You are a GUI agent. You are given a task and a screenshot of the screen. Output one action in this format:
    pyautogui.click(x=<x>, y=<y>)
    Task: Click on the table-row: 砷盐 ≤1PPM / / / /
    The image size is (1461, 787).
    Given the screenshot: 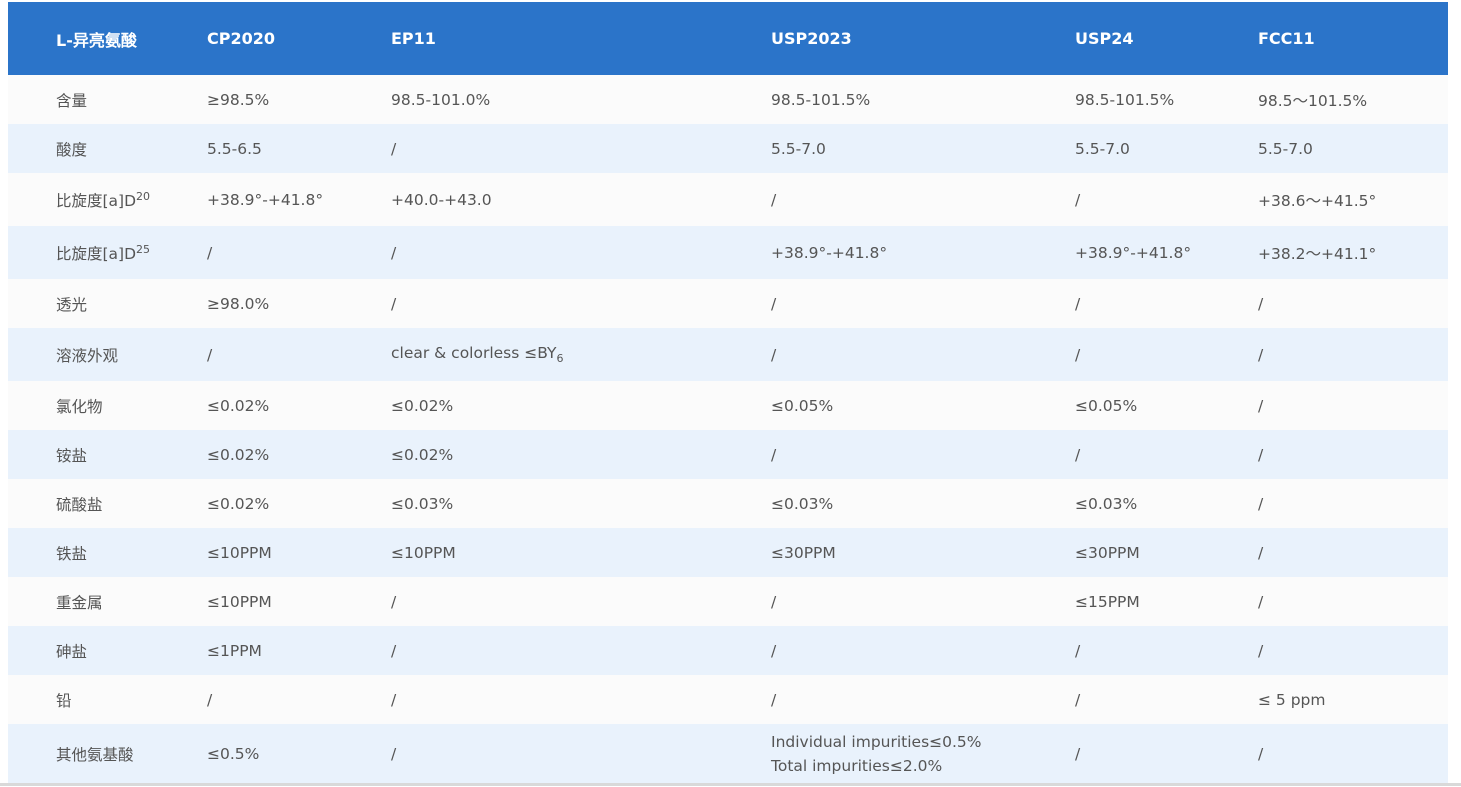 What is the action you would take?
    pyautogui.click(x=728, y=650)
    